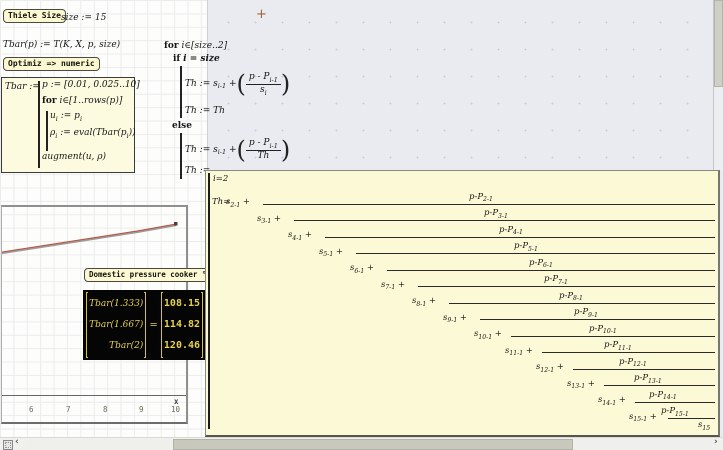  I want to click on cf-s-term: s7-1 +, so click(393, 285).